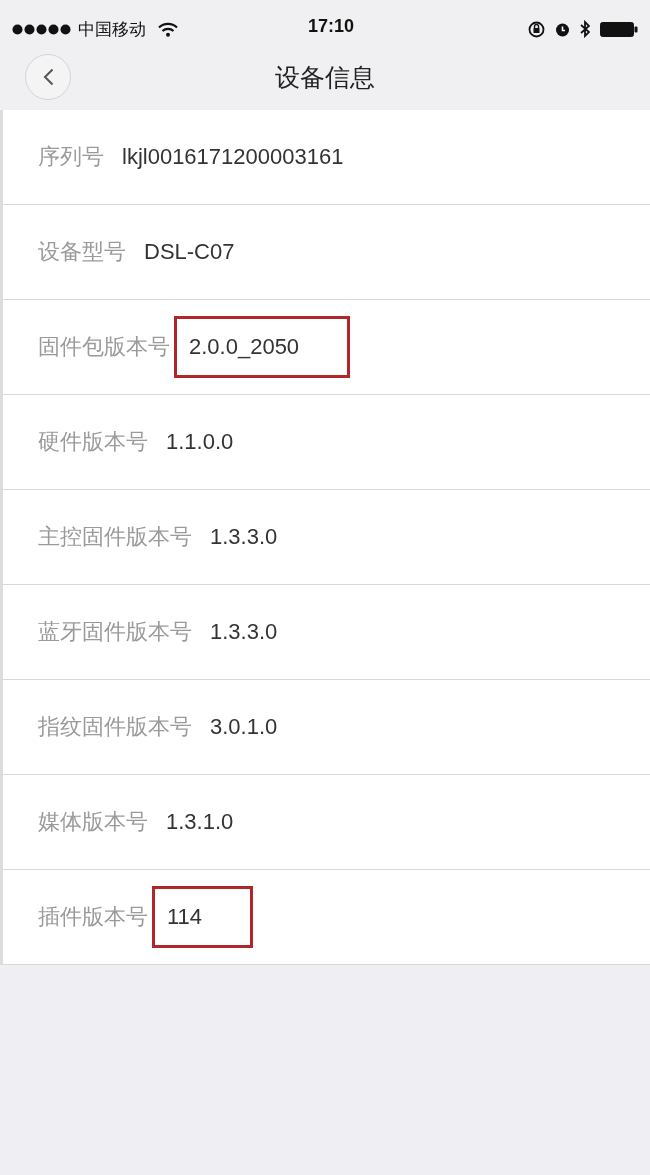  Describe the element at coordinates (115, 537) in the screenshot. I see `field-label: 主控固件版本号` at that location.